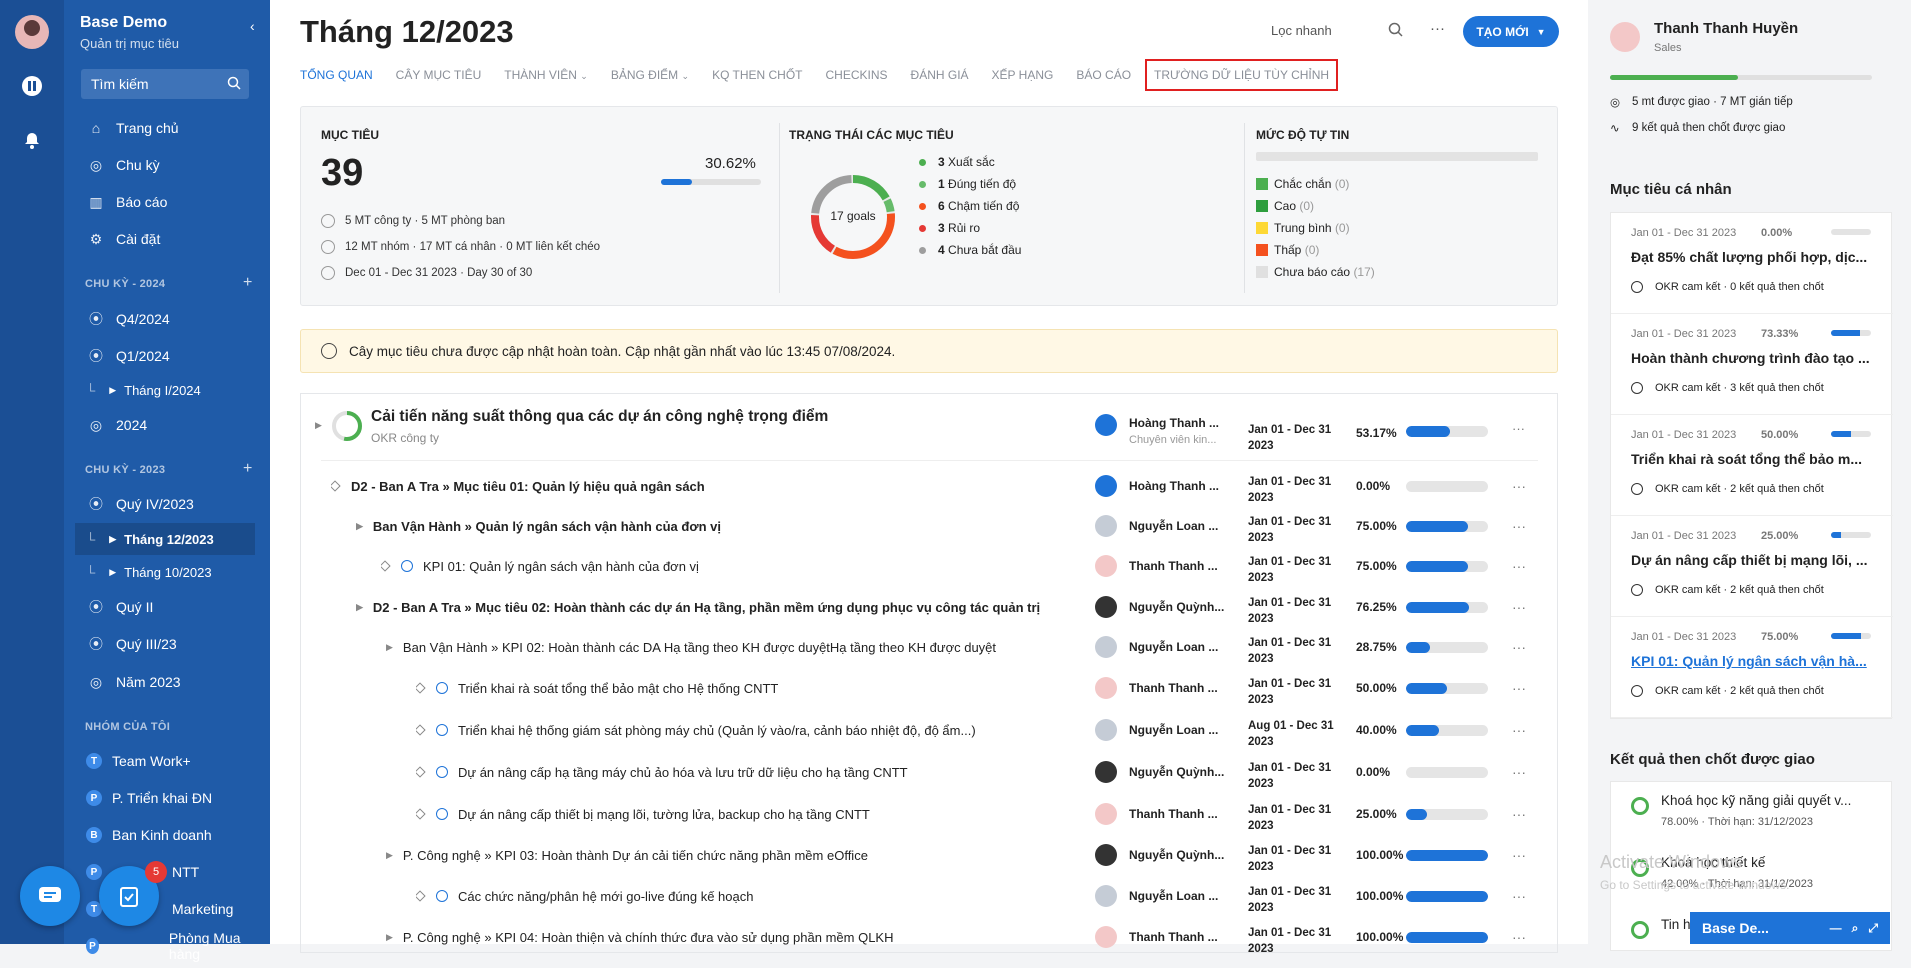 The image size is (1911, 968). What do you see at coordinates (167, 835) in the screenshot?
I see `group-item: B Ban Kinh doanh` at bounding box center [167, 835].